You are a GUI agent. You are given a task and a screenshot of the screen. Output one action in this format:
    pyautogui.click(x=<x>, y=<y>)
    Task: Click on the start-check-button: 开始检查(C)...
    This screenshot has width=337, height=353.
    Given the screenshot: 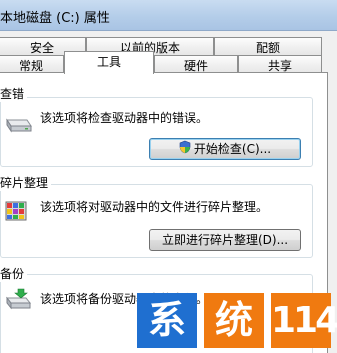 What is the action you would take?
    pyautogui.click(x=225, y=149)
    